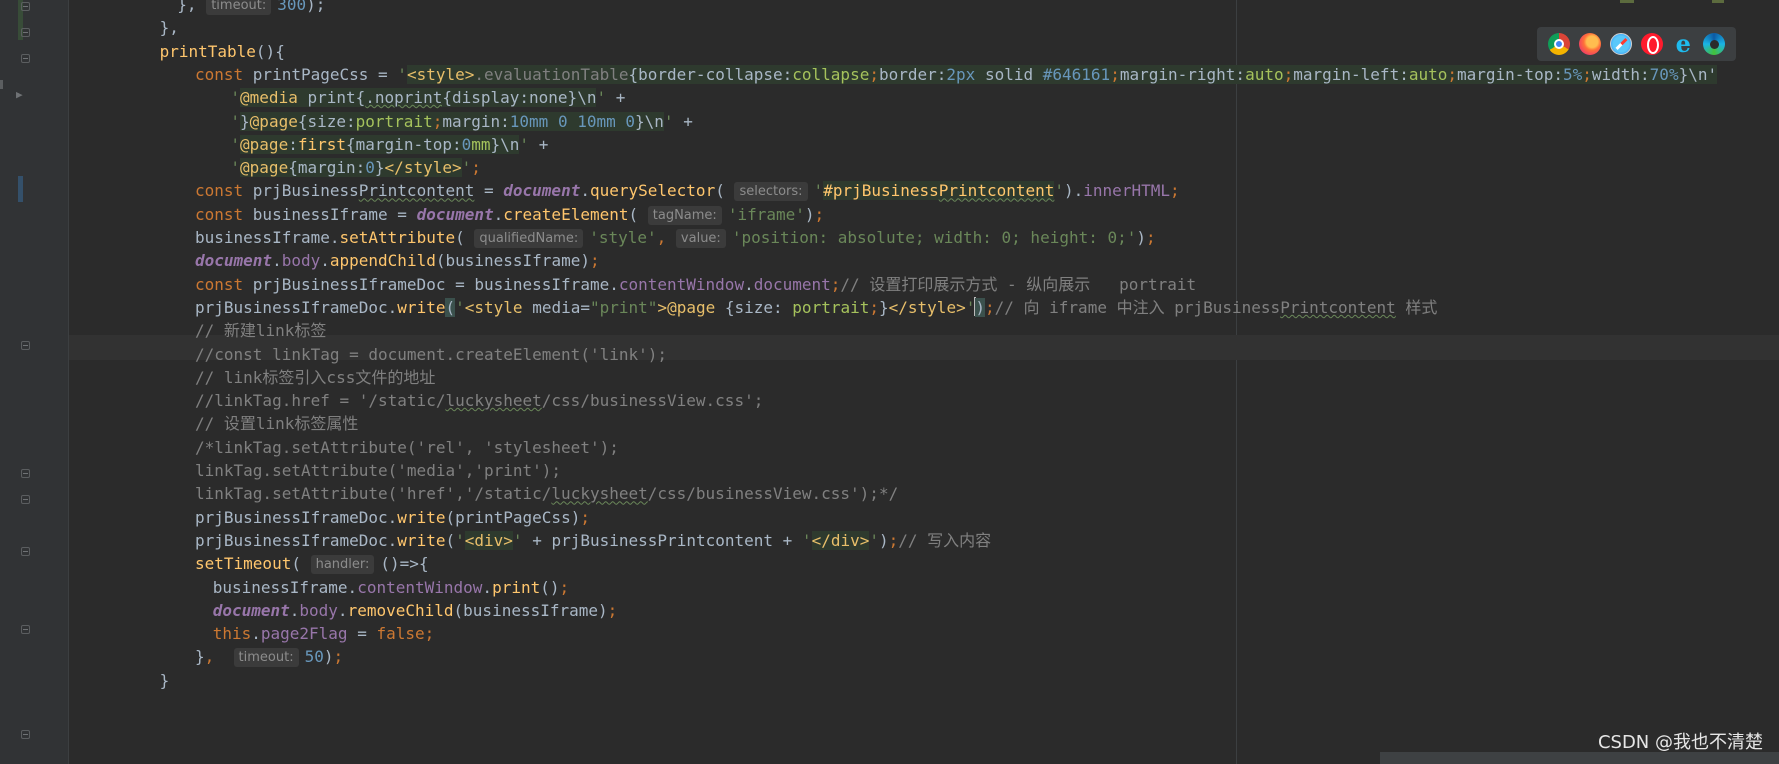  I want to click on code-line: },, so click(169, 28).